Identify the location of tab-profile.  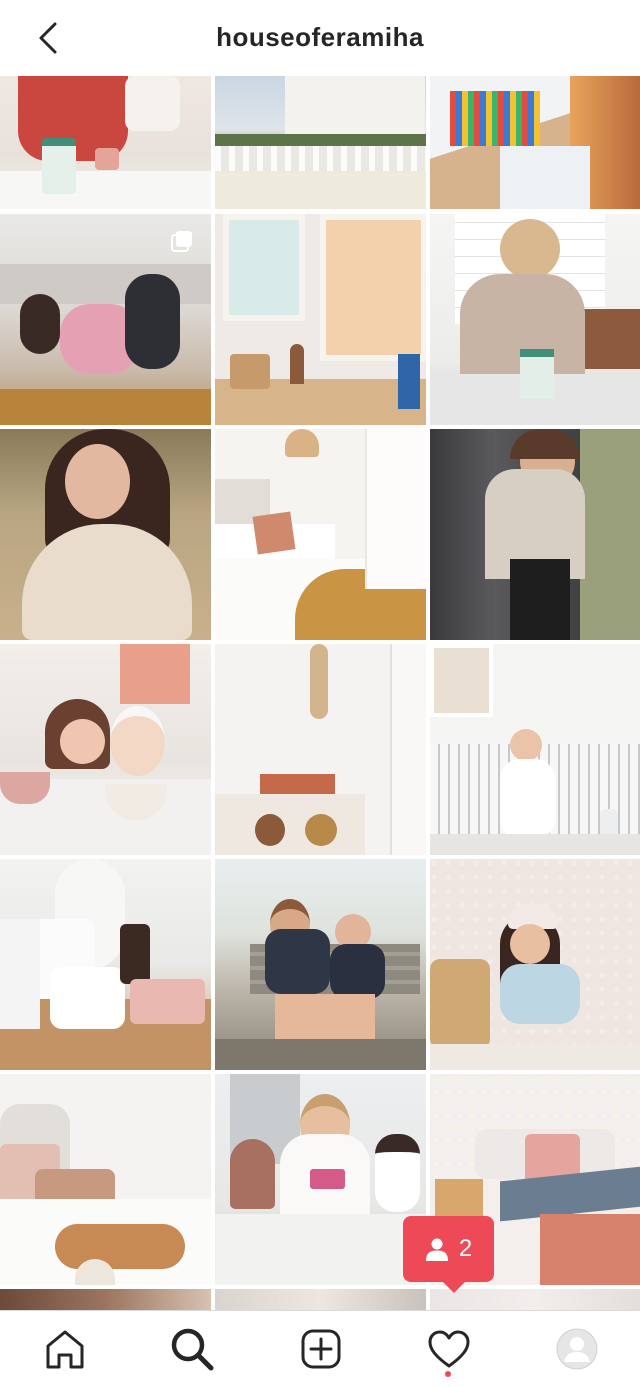
(577, 1349).